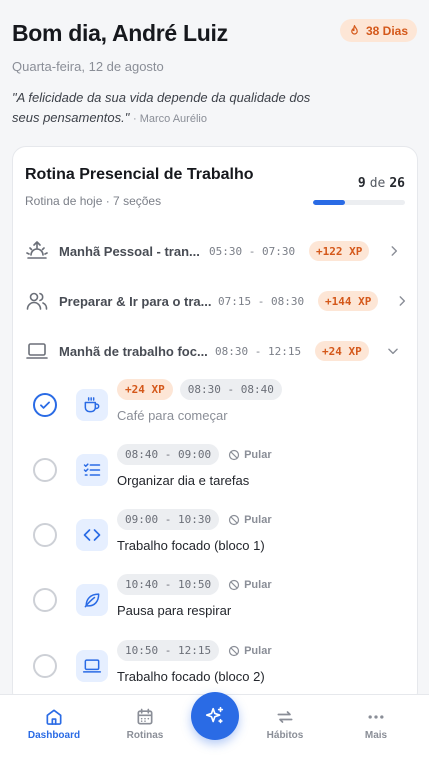  I want to click on task-meta: +24 XP 08:30 - 08:40, so click(199, 389).